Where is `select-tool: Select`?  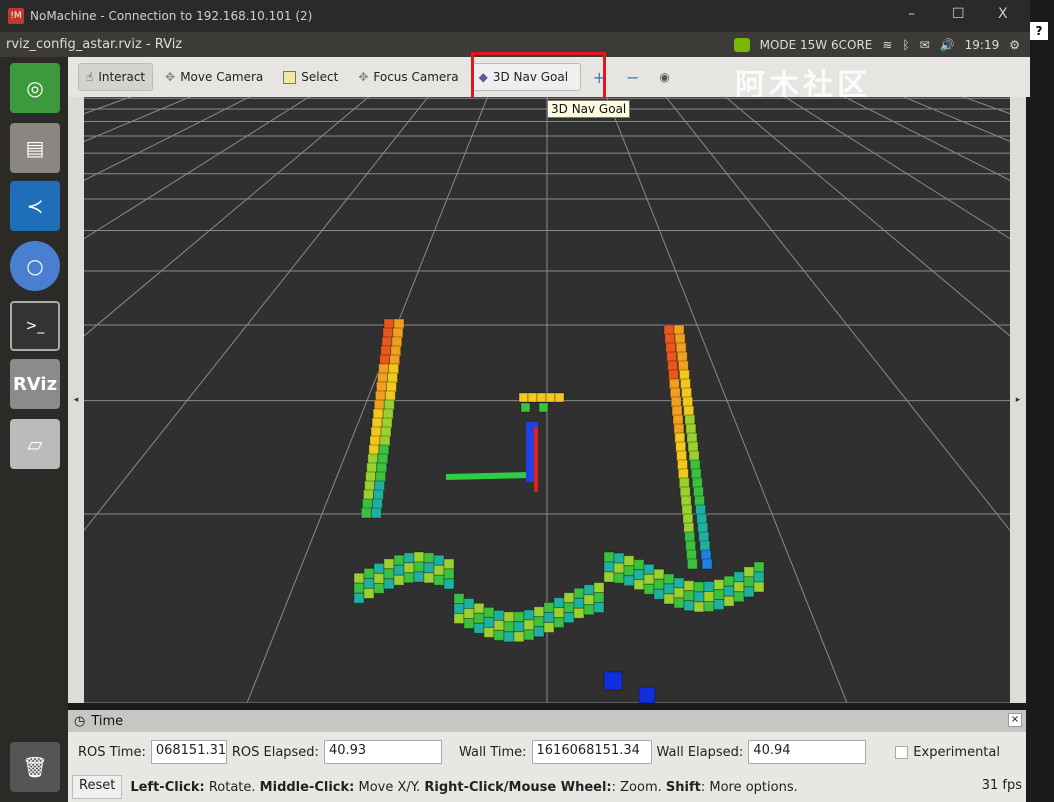 select-tool: Select is located at coordinates (310, 77).